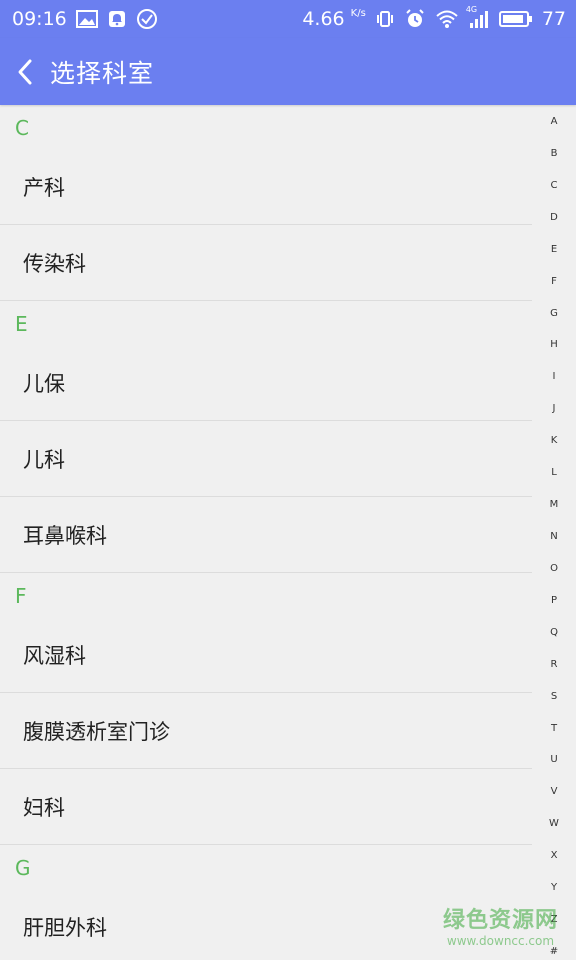 Image resolution: width=576 pixels, height=960 pixels. Describe the element at coordinates (500, 920) in the screenshot. I see `watermark-brand: 绿色资源网` at that location.